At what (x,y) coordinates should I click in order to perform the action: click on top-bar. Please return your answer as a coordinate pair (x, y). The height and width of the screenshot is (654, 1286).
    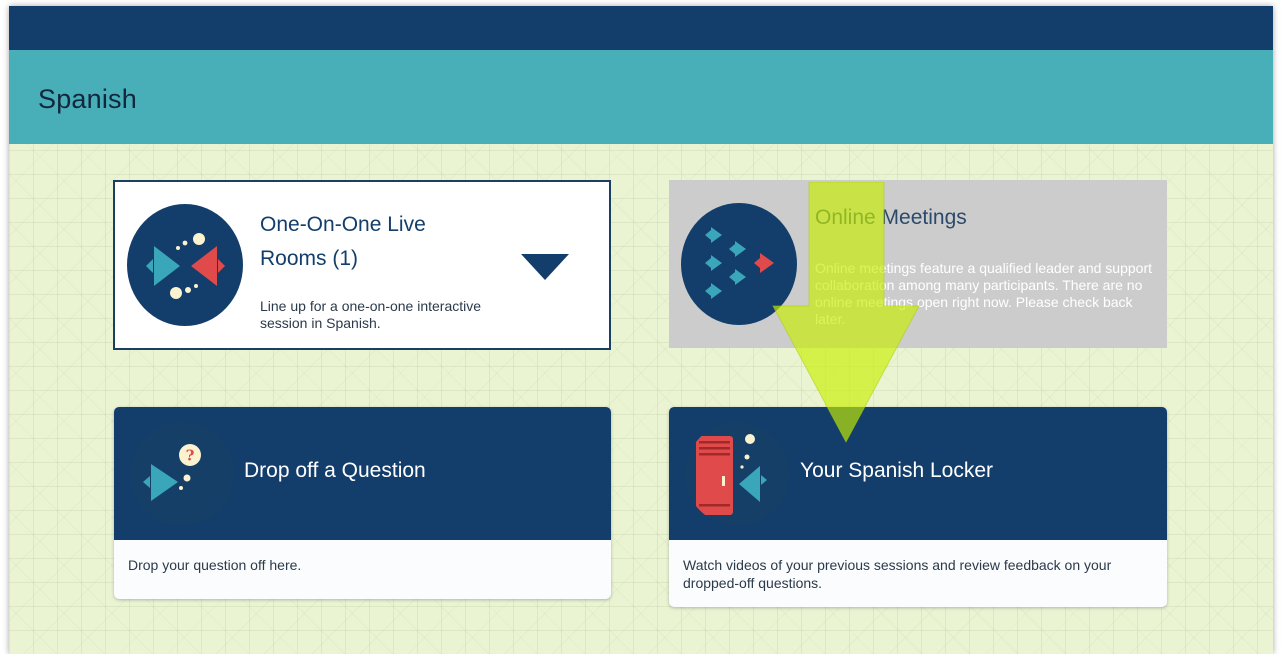
    Looking at the image, I should click on (641, 28).